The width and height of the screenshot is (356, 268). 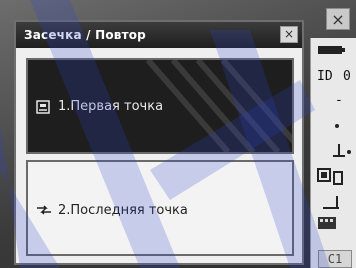 What do you see at coordinates (342, 151) in the screenshot?
I see `target-icon` at bounding box center [342, 151].